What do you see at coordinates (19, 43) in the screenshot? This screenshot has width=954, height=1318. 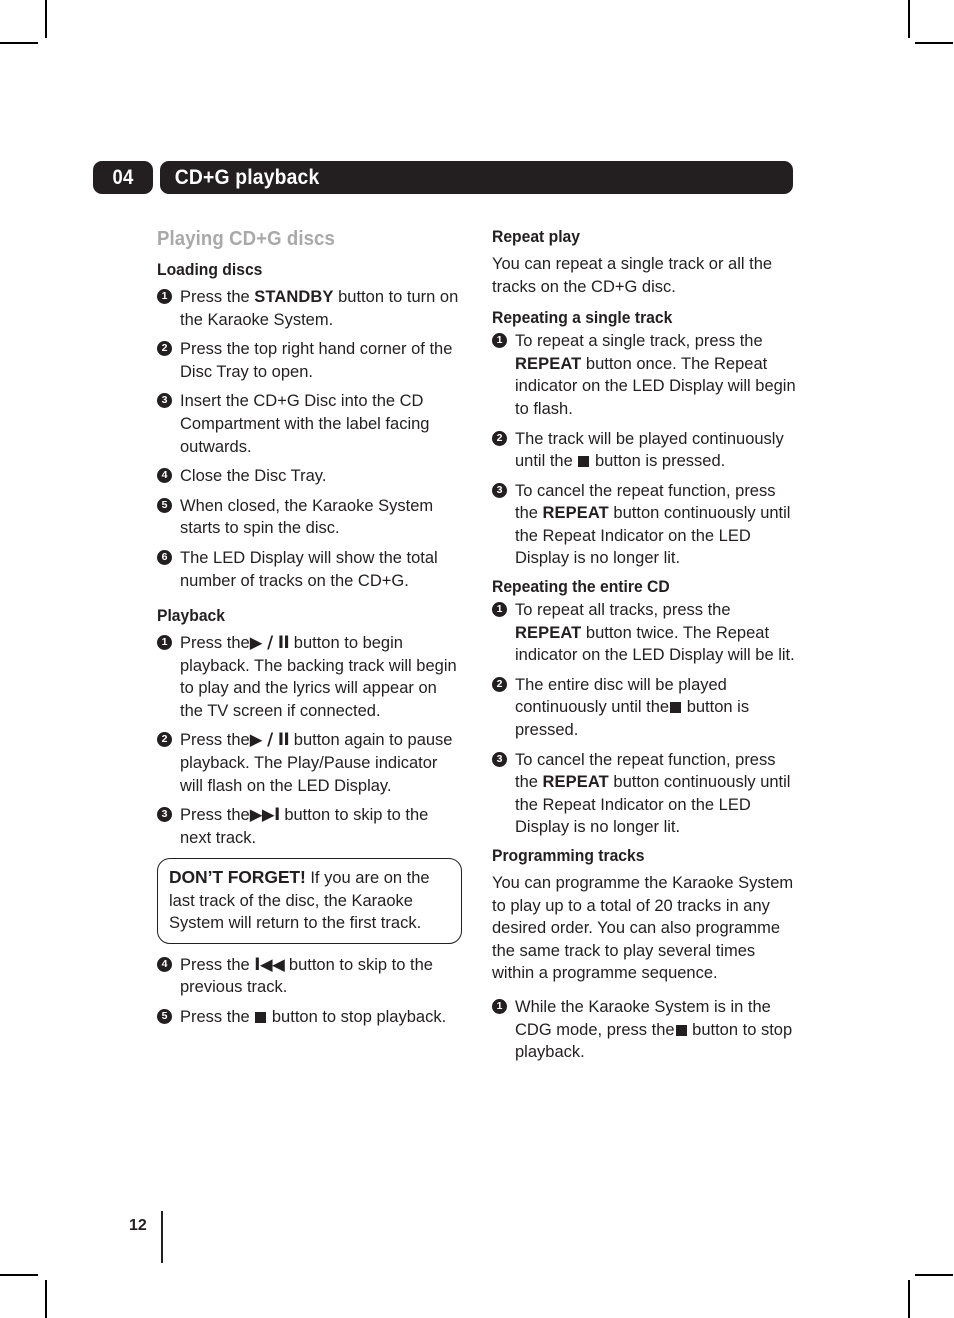 I see `crop-mark-top-left-horizontal` at bounding box center [19, 43].